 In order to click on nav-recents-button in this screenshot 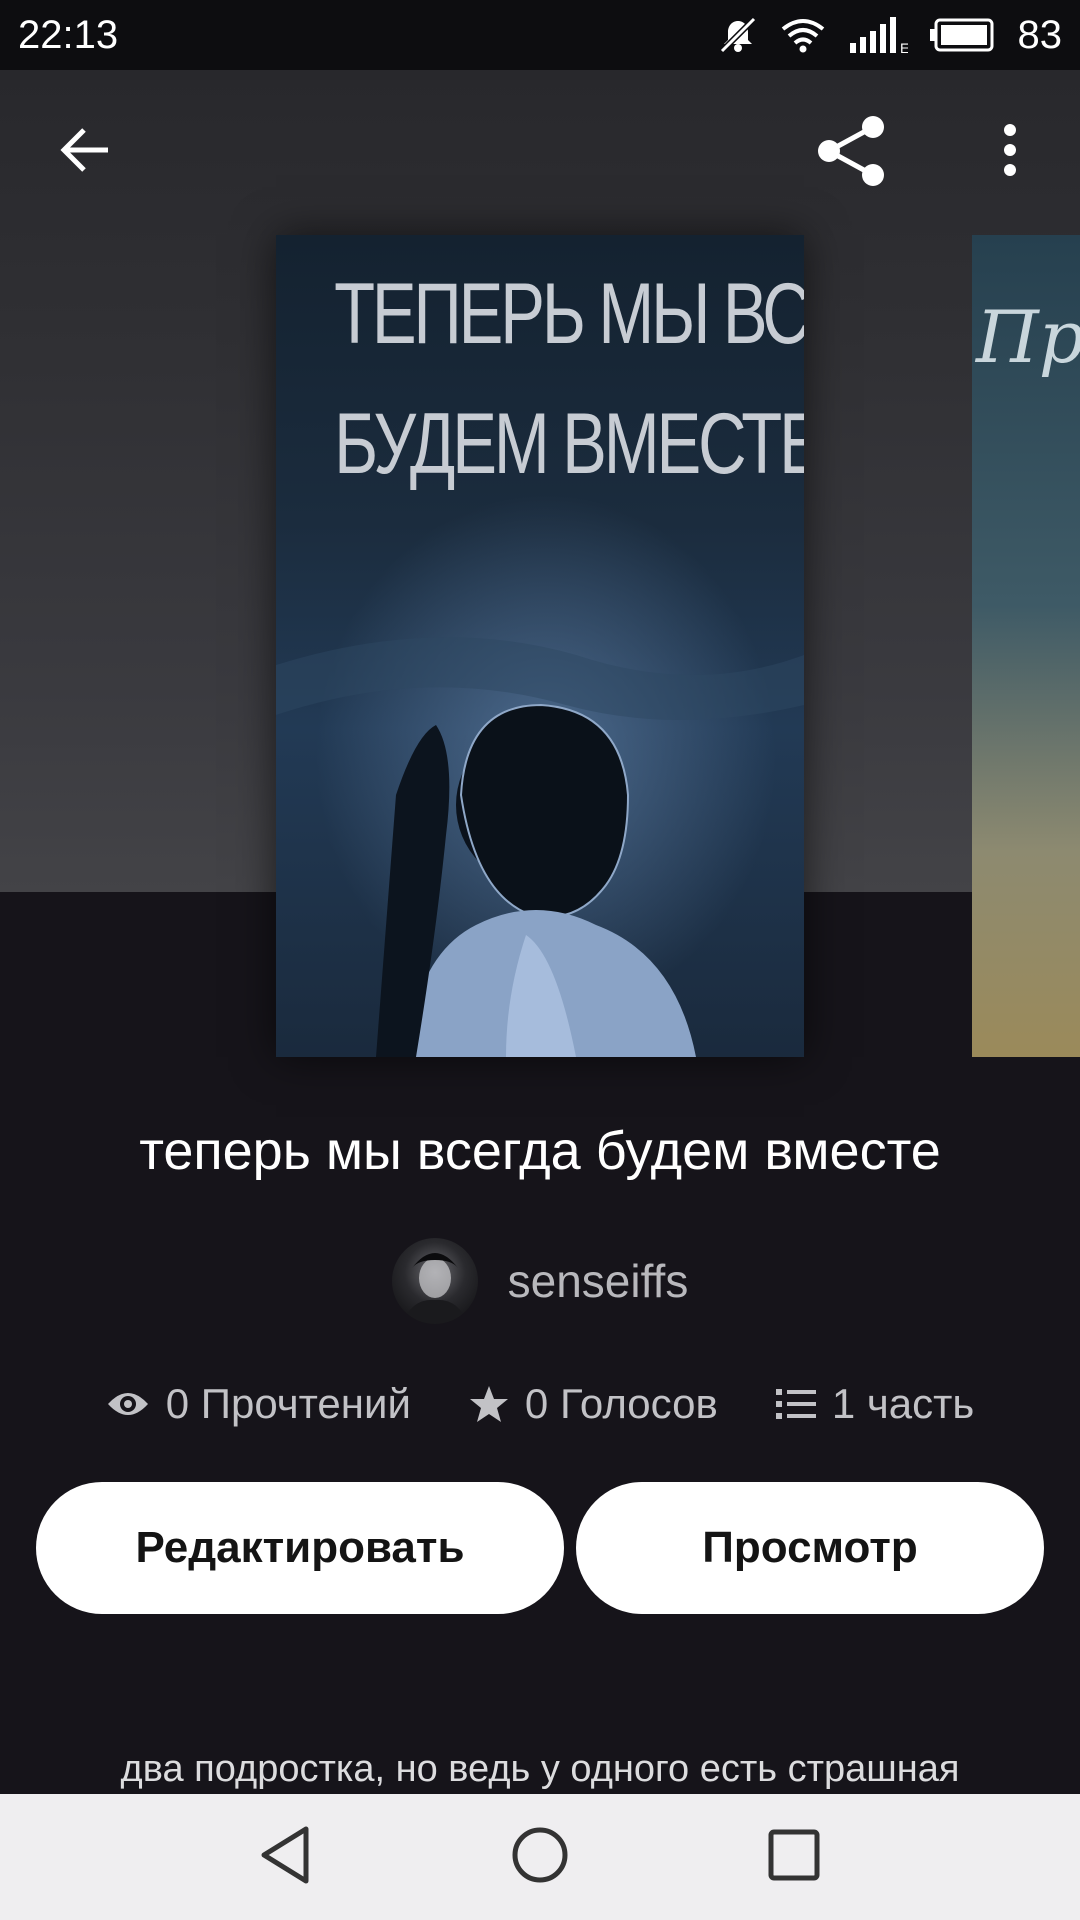, I will do `click(794, 1857)`.